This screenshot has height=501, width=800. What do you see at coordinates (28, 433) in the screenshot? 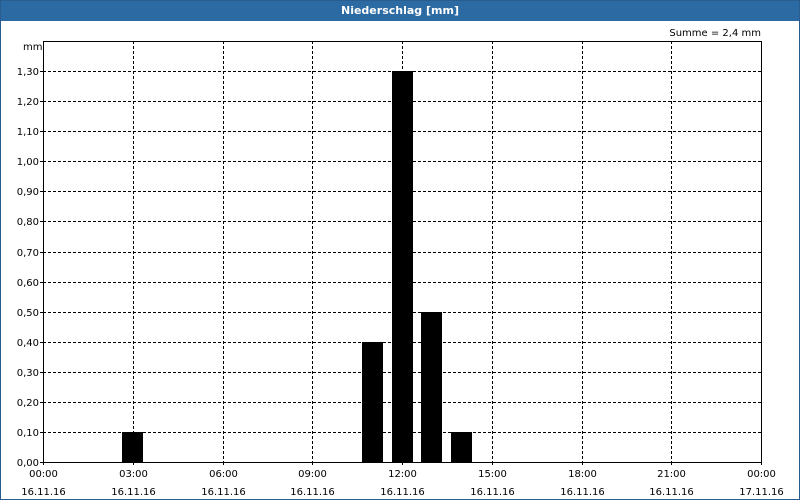
I see `y-tick-label: 0,10` at bounding box center [28, 433].